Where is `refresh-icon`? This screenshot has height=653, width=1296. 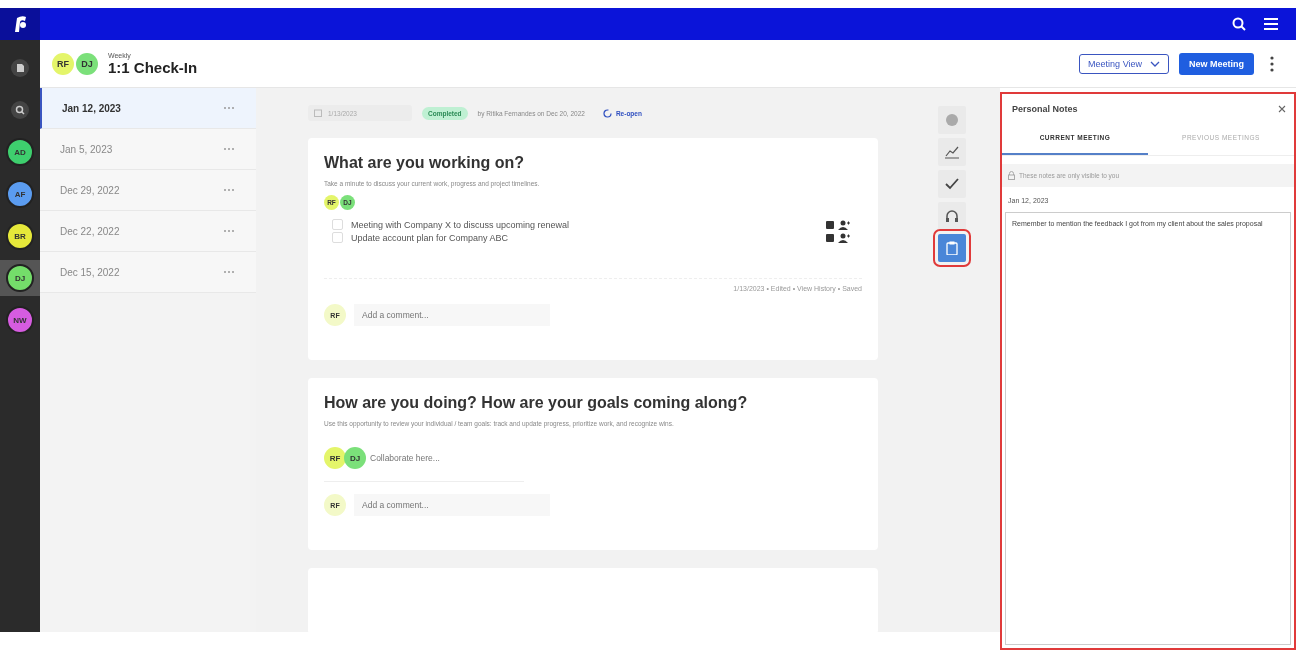
refresh-icon is located at coordinates (607, 113).